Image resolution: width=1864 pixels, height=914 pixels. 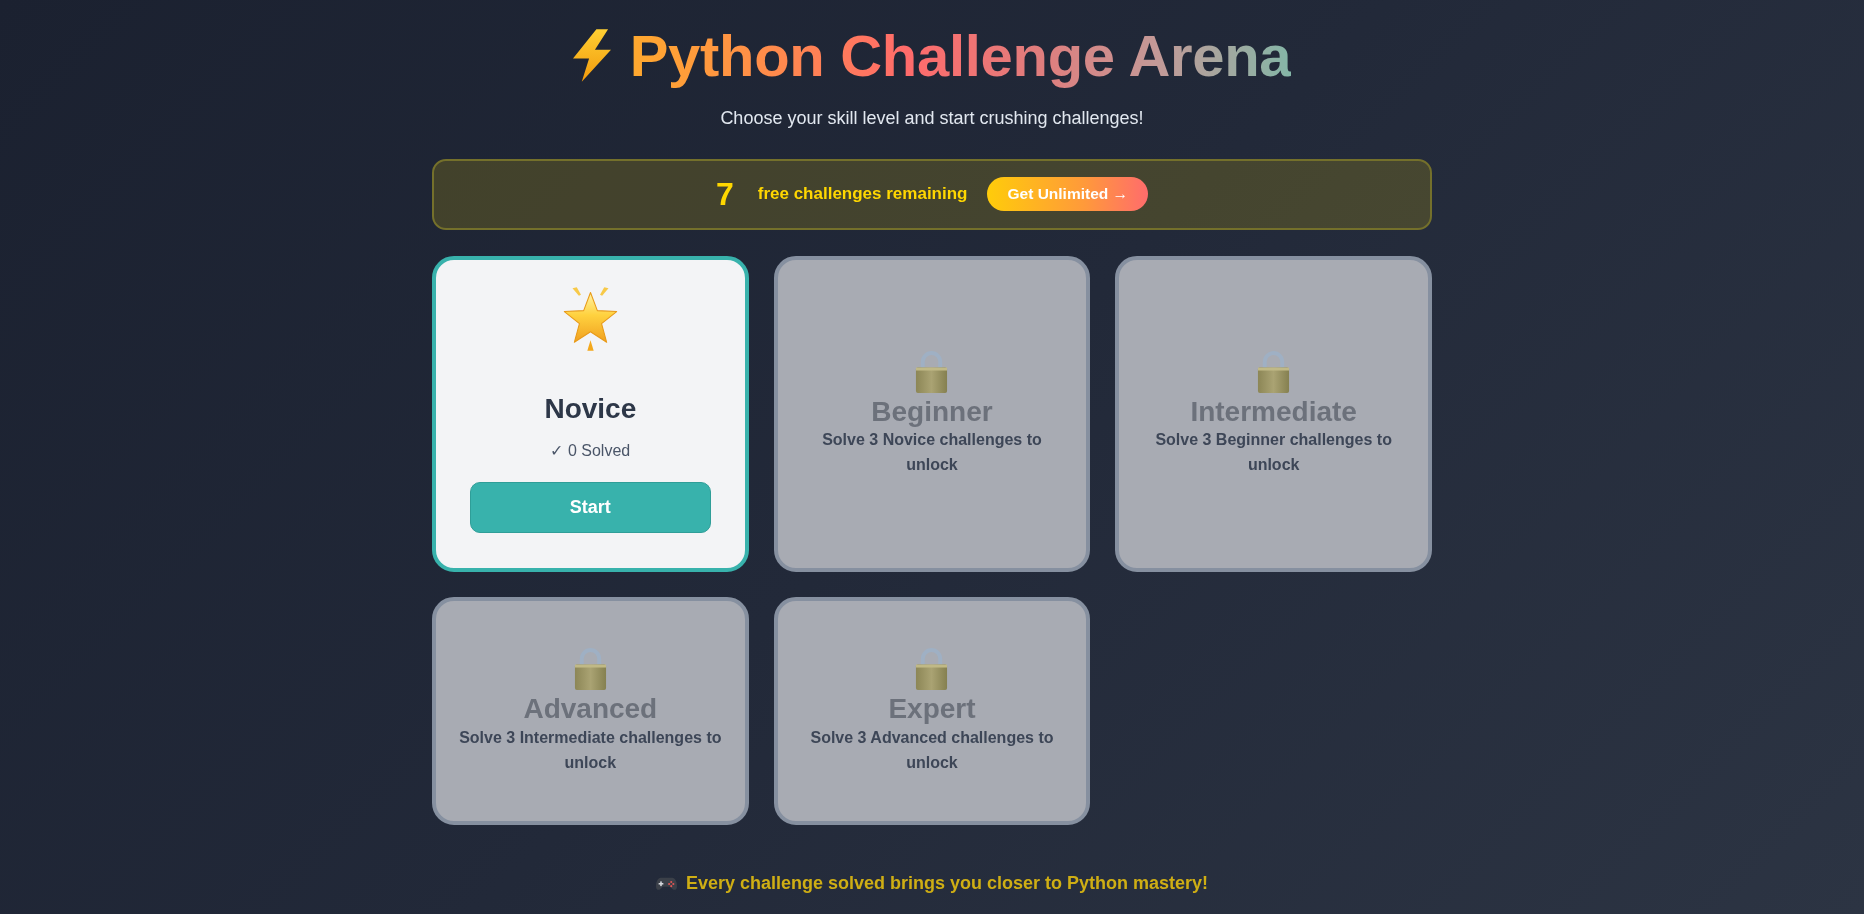 What do you see at coordinates (932, 411) in the screenshot?
I see `level-name: Beginner` at bounding box center [932, 411].